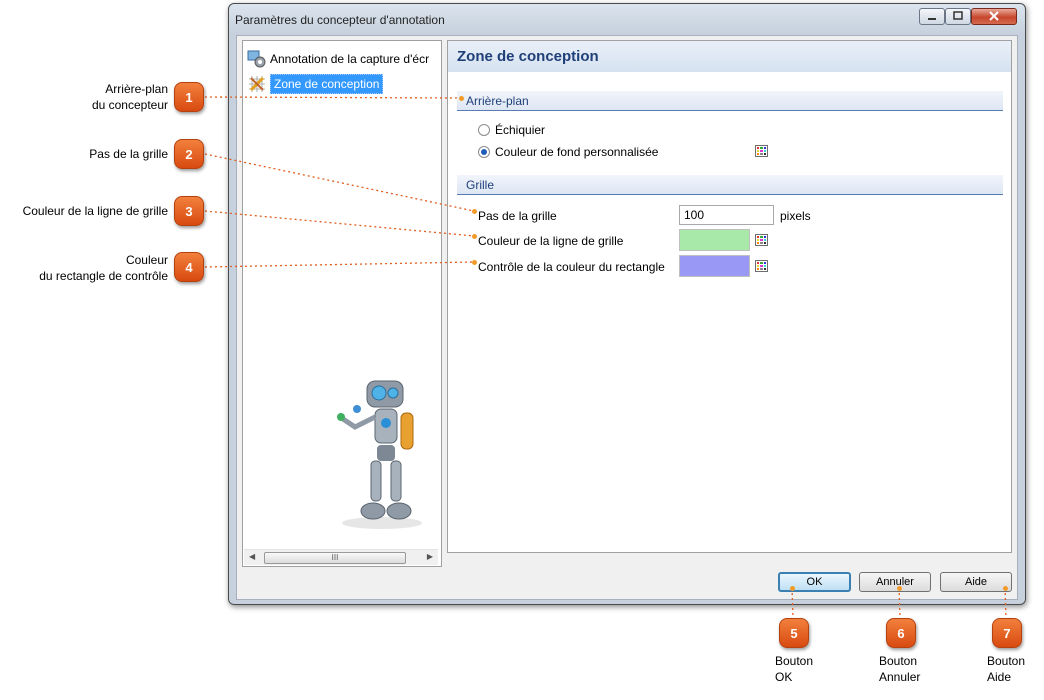 The image size is (1044, 700). I want to click on callout-label-line: Couleur de la ligne de grille, so click(95, 211).